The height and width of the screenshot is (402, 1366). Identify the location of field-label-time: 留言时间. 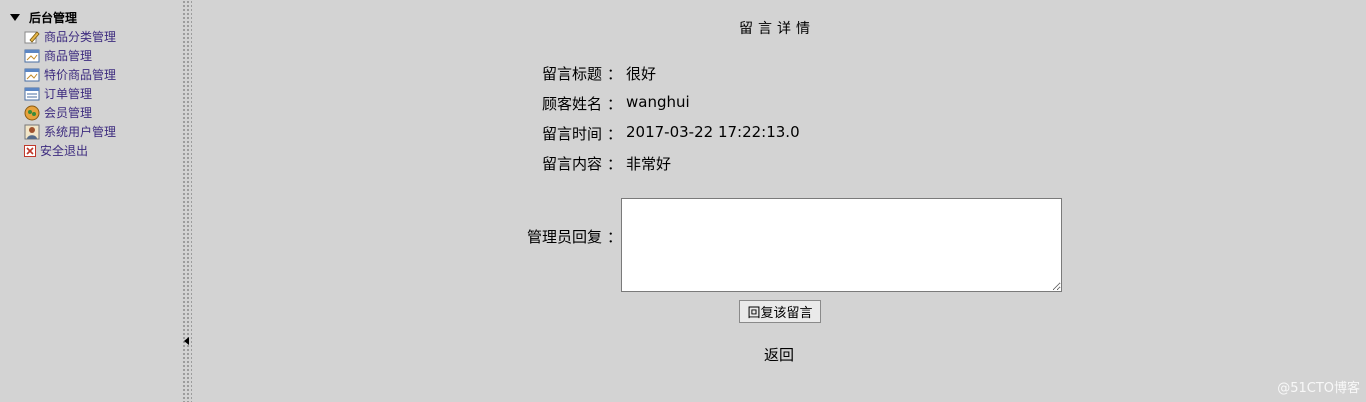
(571, 134).